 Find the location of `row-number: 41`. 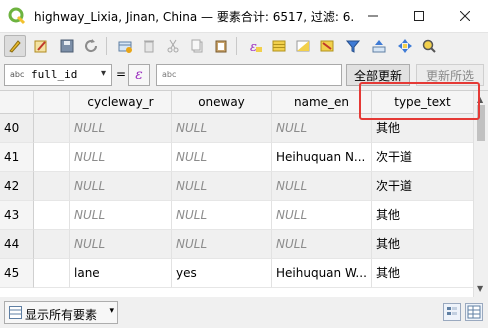

row-number: 41 is located at coordinates (17, 157).